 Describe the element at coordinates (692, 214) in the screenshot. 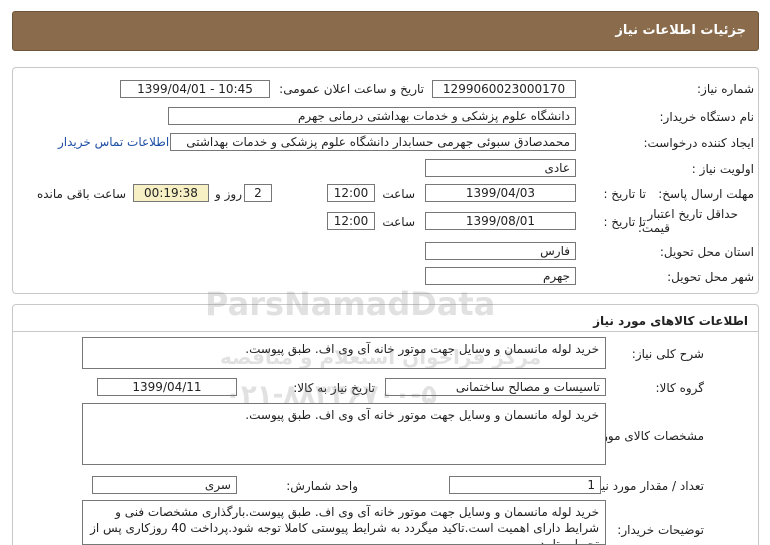

I see `price-validity-label-line1: حداقل تاریخ اعتبار` at that location.